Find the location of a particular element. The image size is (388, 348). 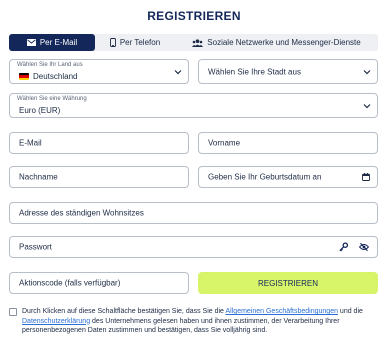

lastname-field: Nachname is located at coordinates (99, 177).